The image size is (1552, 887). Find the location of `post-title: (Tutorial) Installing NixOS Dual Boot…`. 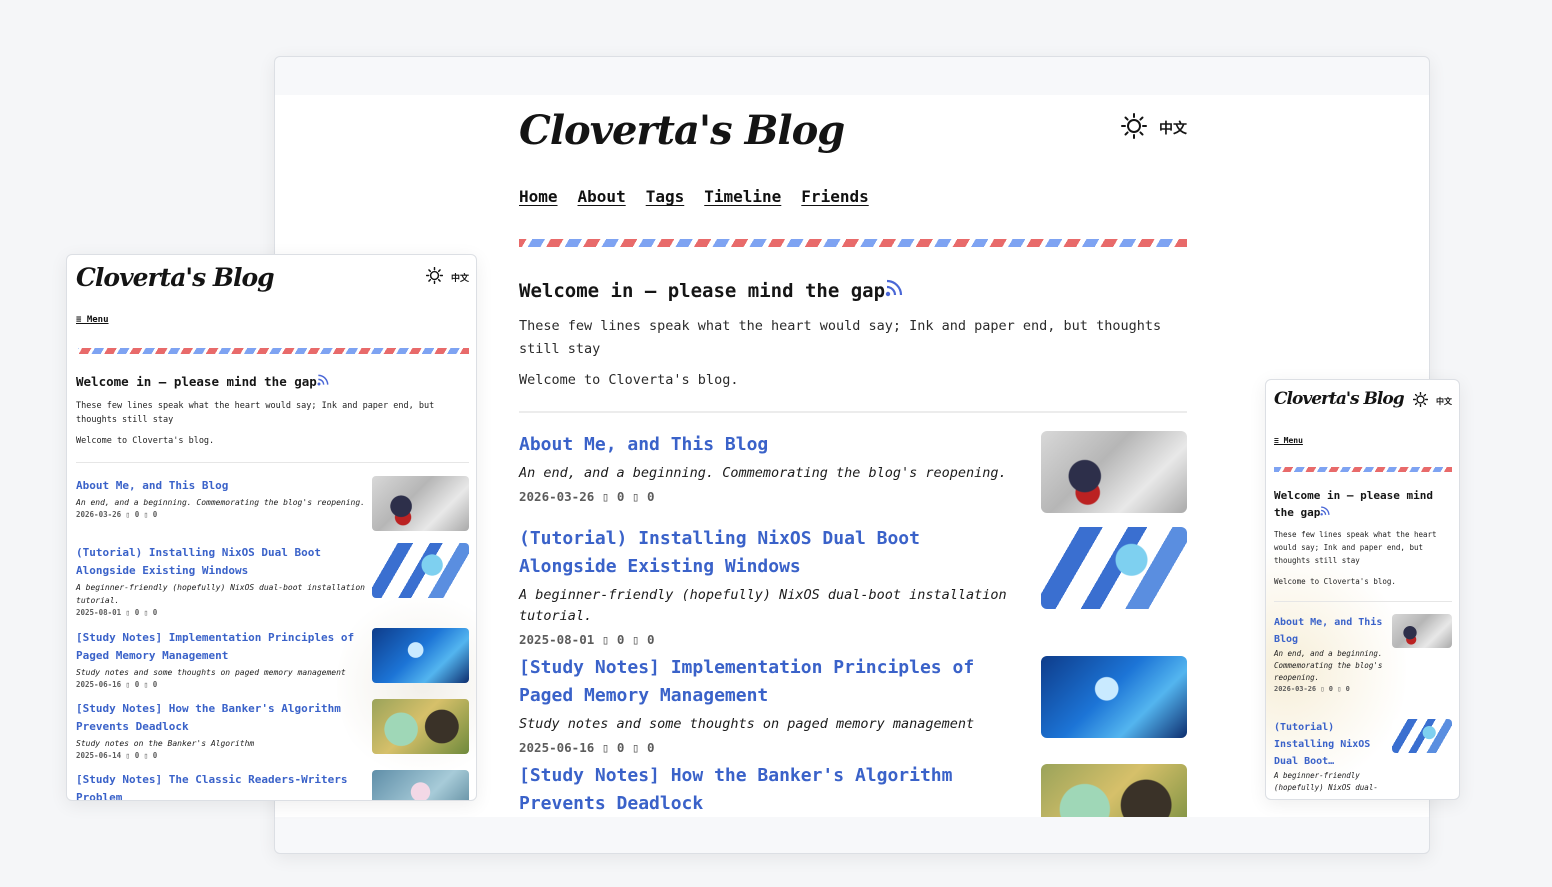

post-title: (Tutorial) Installing NixOS Dual Boot… is located at coordinates (1330, 744).